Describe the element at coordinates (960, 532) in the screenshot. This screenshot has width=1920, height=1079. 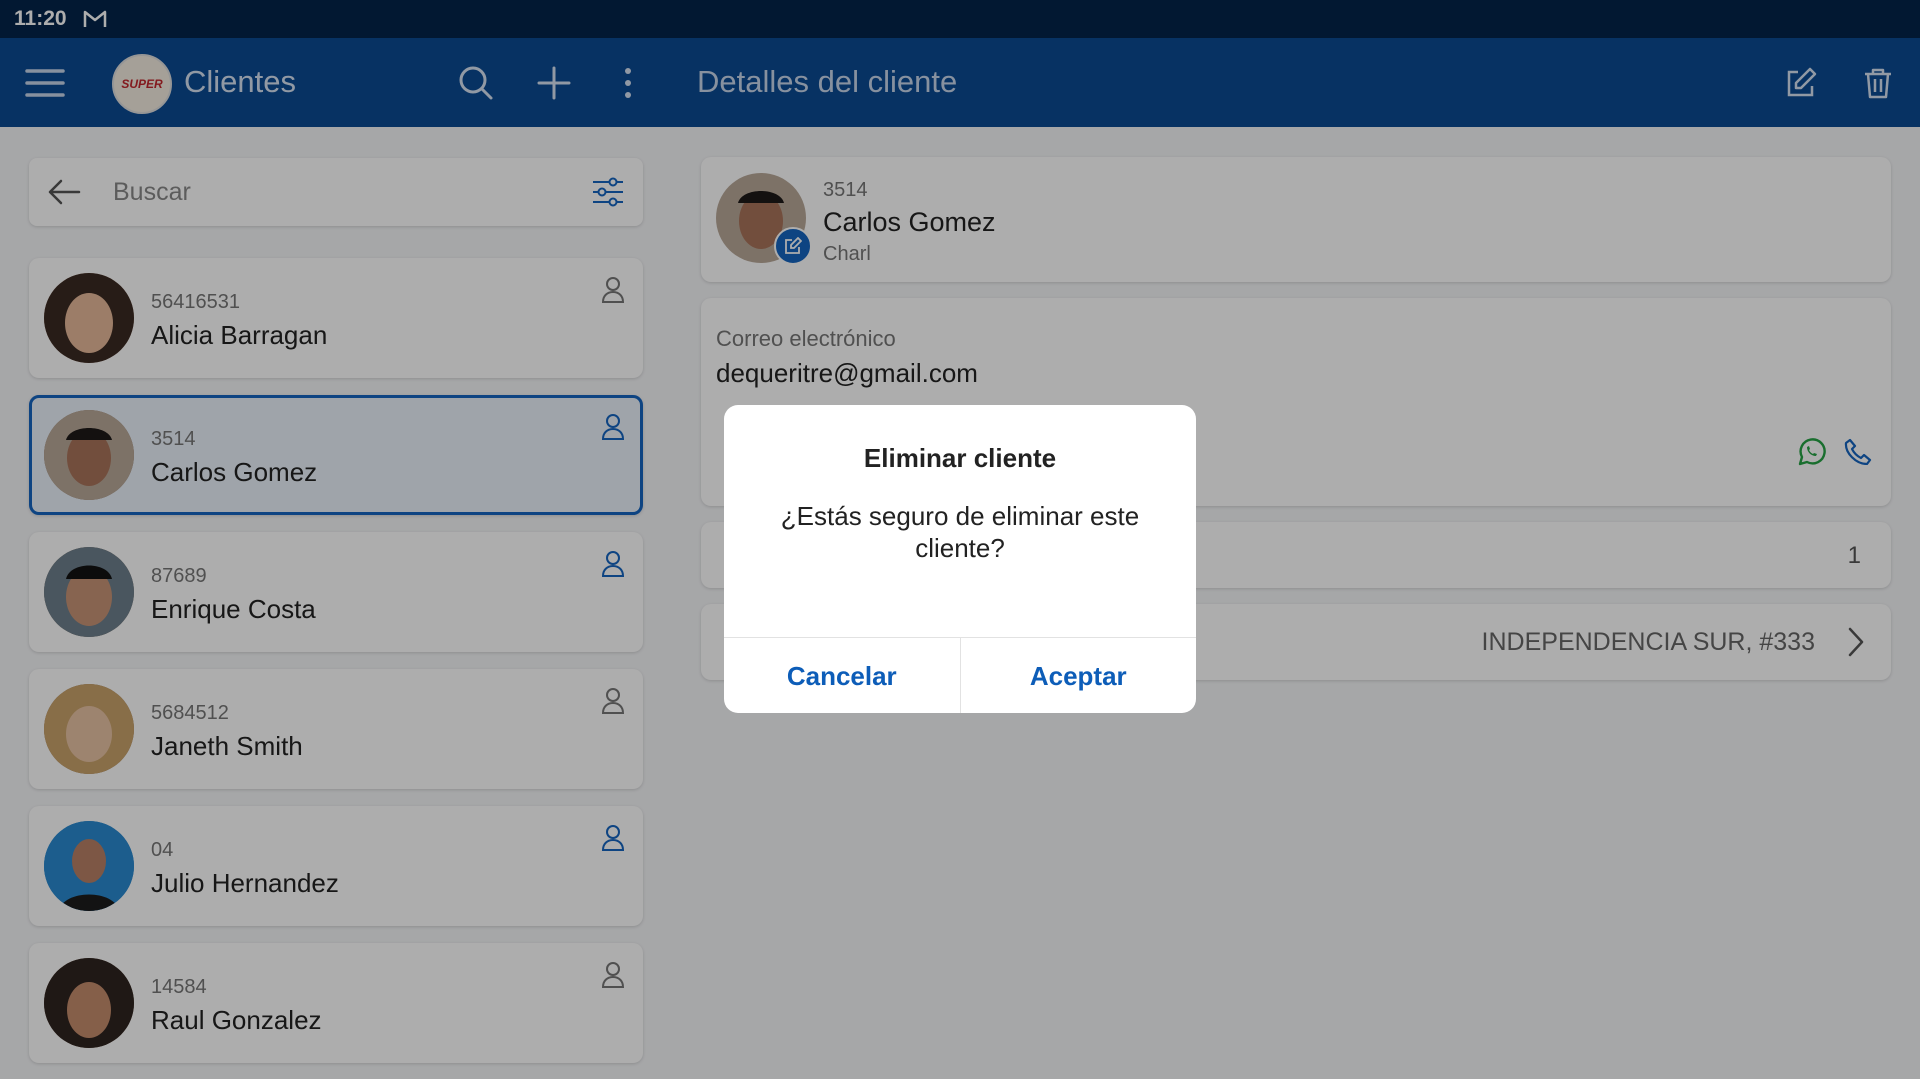
I see `dialog-message: ¿Estás seguro de eliminar este cliente?` at that location.